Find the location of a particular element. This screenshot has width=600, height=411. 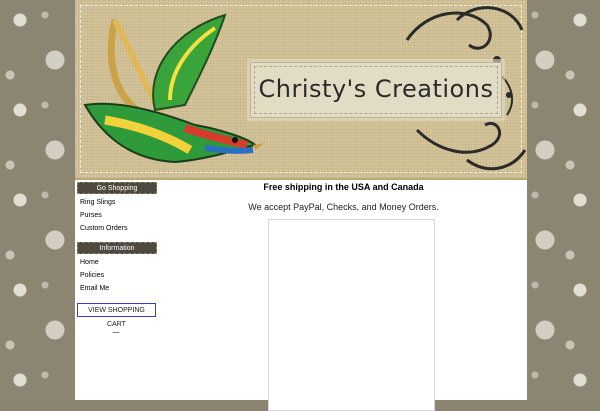

sidebar-link-purses: Purses is located at coordinates (118, 215).